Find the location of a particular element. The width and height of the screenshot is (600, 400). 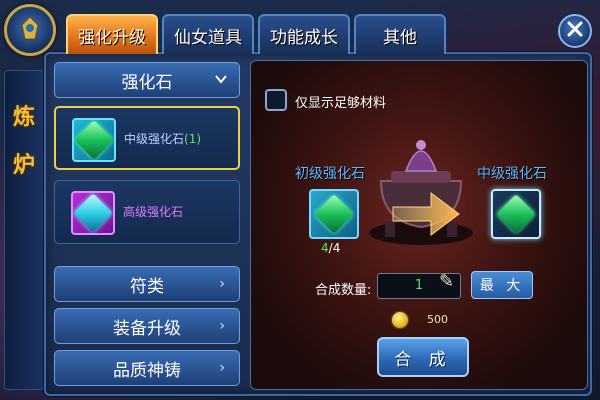

enough-materials-checkbox is located at coordinates (276, 100).